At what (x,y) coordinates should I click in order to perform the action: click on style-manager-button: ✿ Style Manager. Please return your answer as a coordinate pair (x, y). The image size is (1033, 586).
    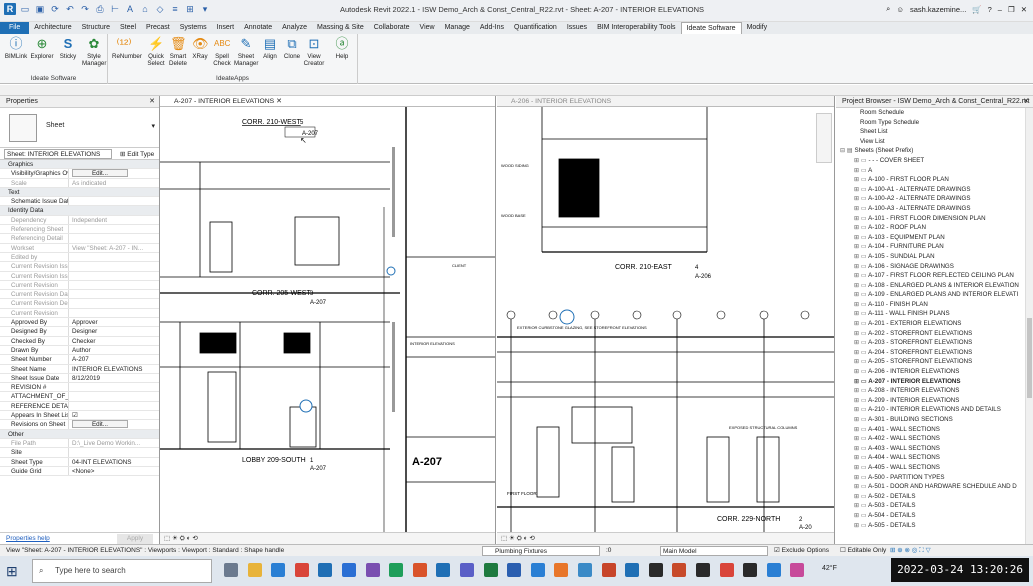
    Looking at the image, I should click on (94, 51).